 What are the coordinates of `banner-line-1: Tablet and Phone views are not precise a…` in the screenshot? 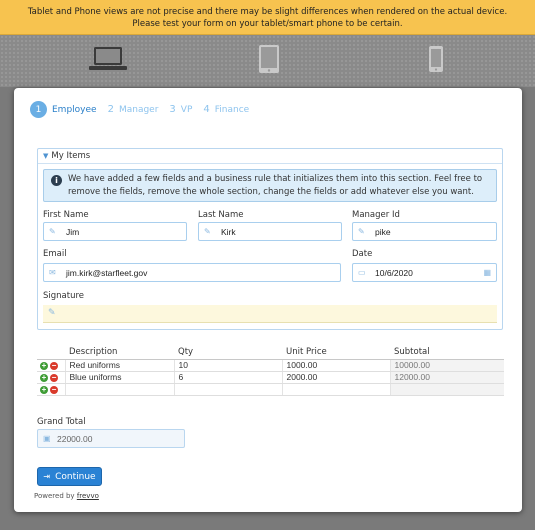 It's located at (267, 12).